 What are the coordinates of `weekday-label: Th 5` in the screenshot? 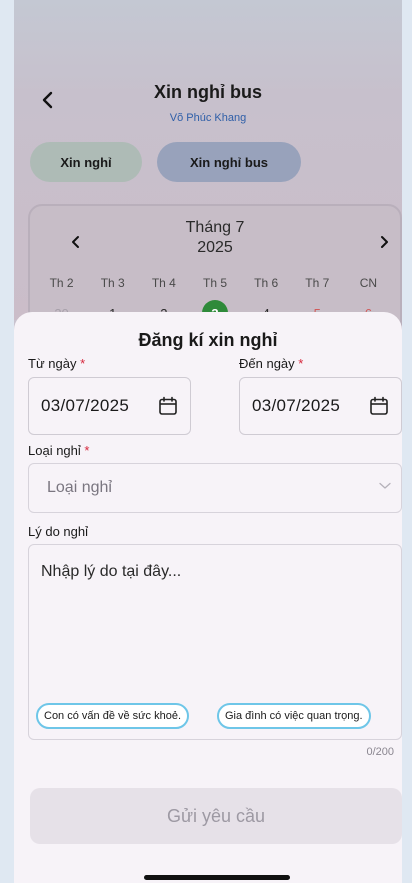 It's located at (214, 283).